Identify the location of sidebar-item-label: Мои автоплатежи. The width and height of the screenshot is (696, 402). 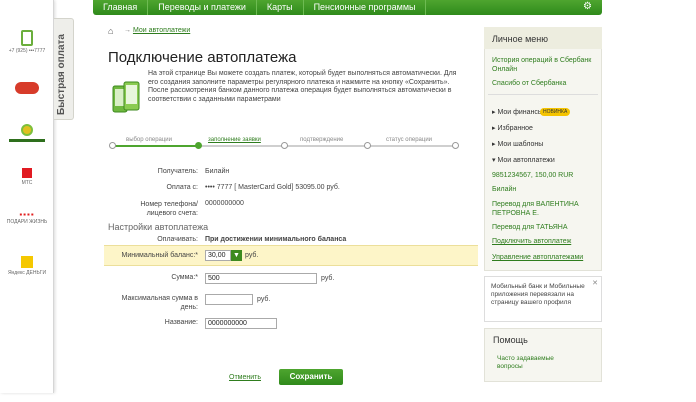
(526, 160).